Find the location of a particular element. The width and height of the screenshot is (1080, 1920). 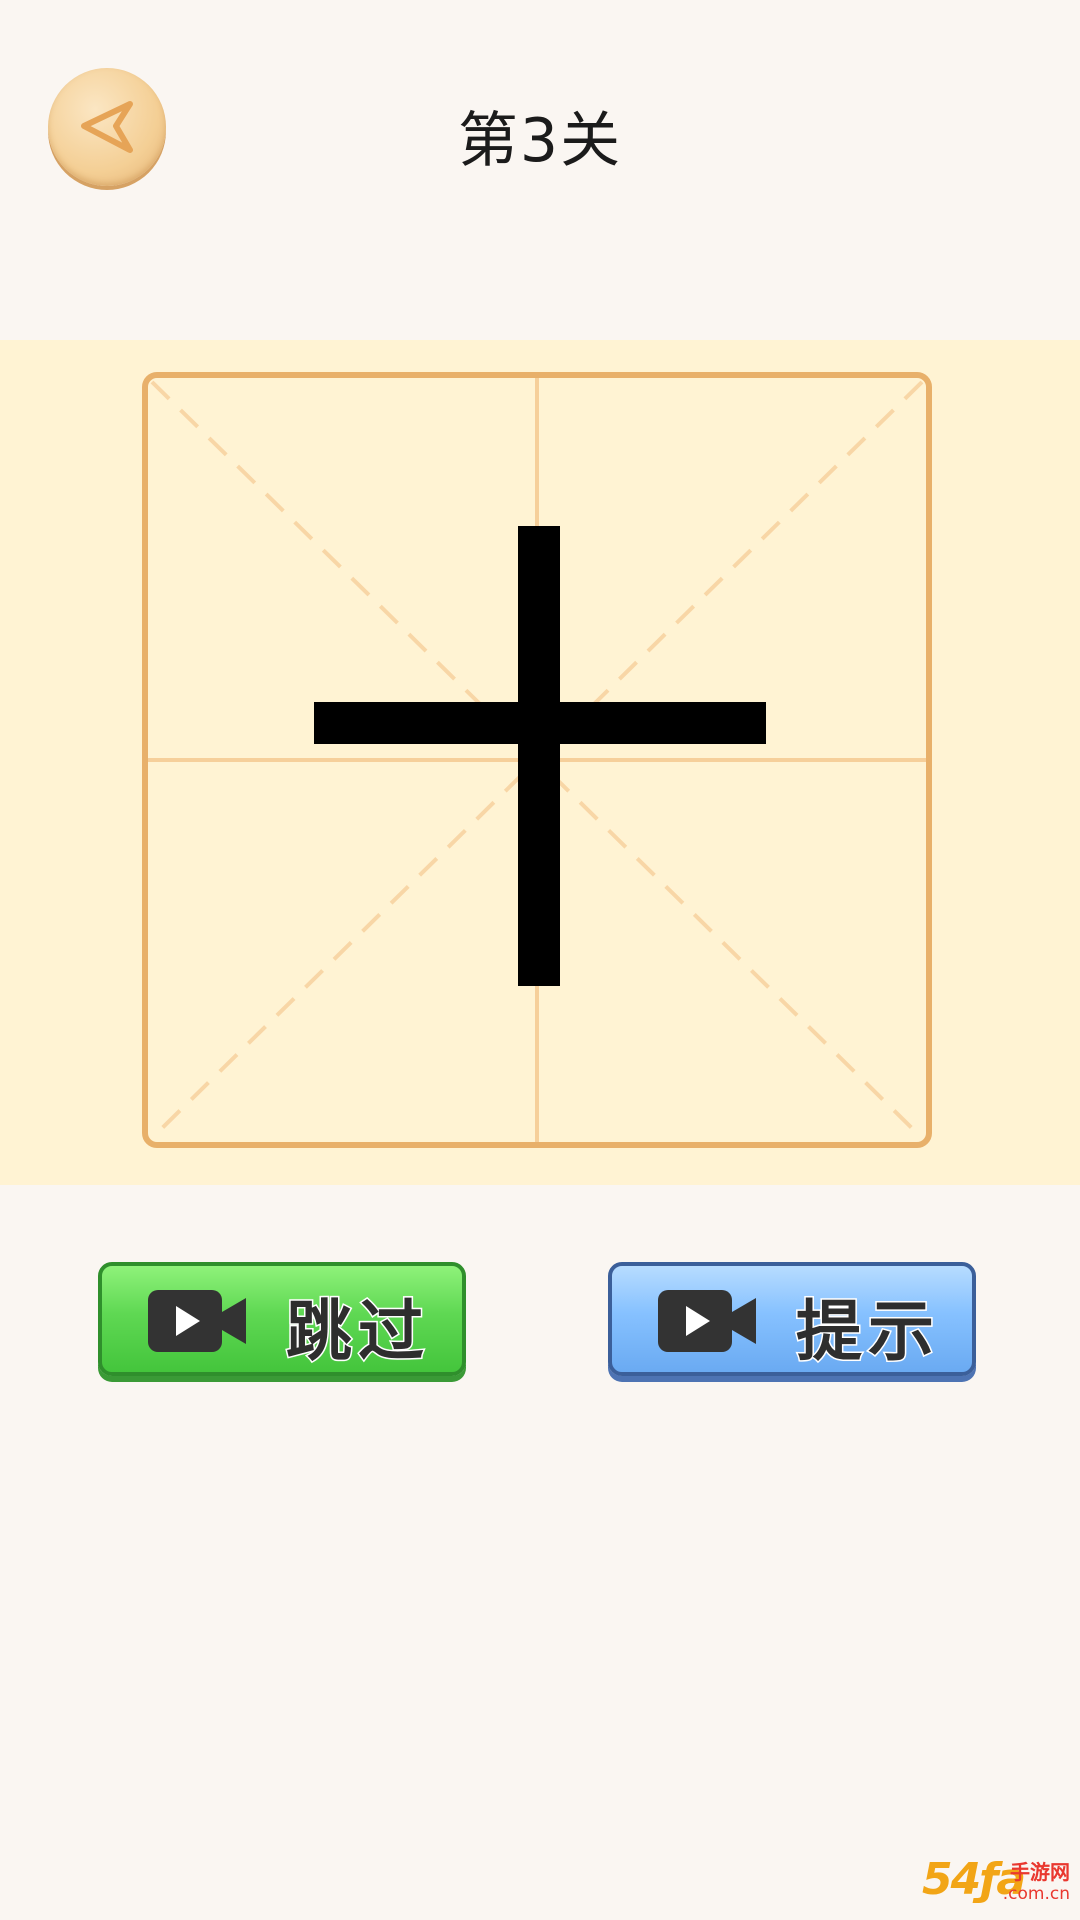

skip-button-label: 跳过 is located at coordinates (357, 1332).